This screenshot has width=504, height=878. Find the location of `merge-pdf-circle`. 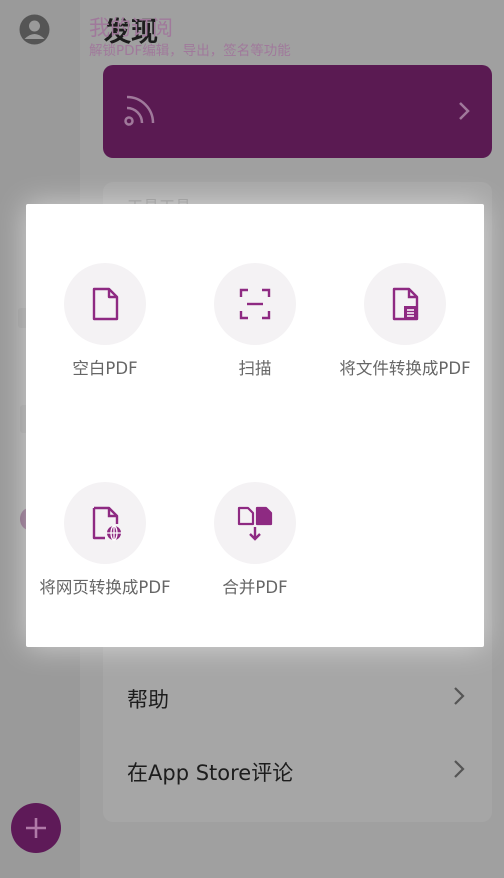

merge-pdf-circle is located at coordinates (255, 523).